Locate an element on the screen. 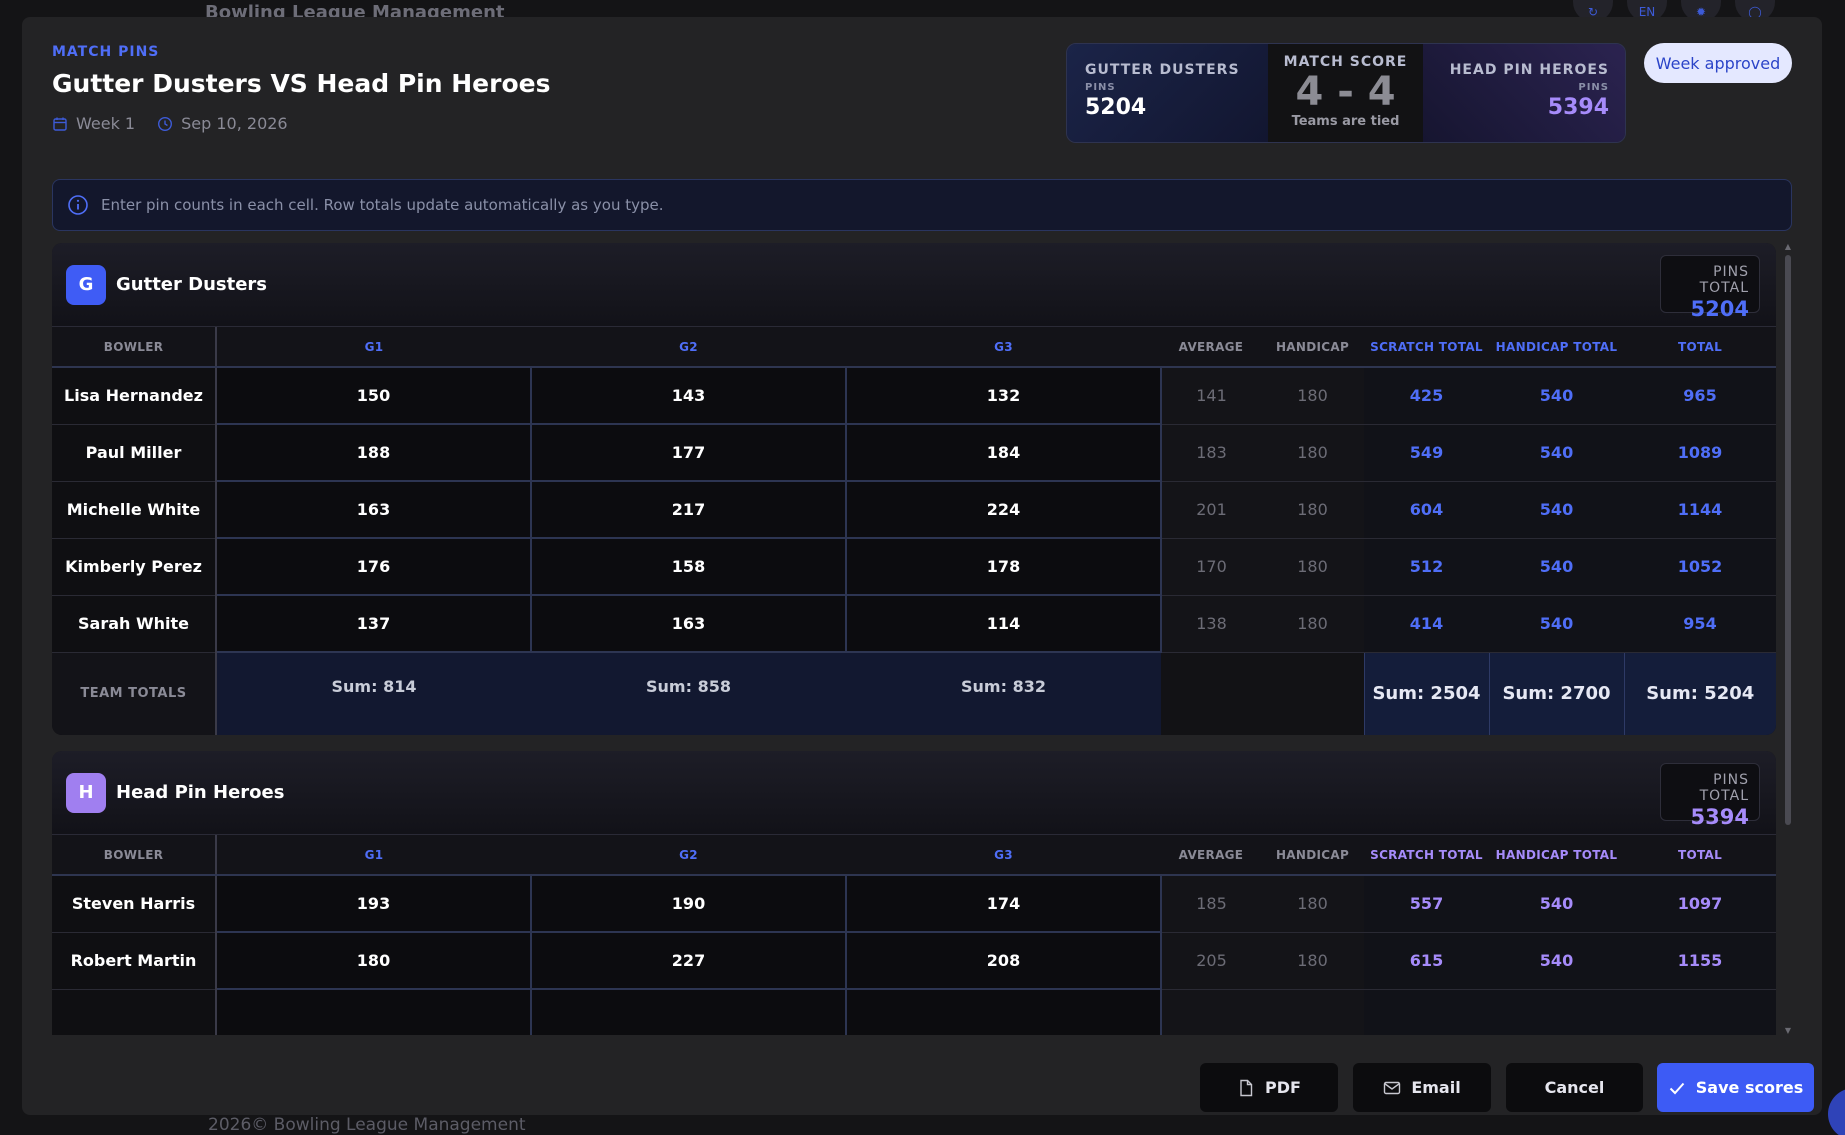 This screenshot has height=1135, width=1845. g2-input: 177 is located at coordinates (688, 452).